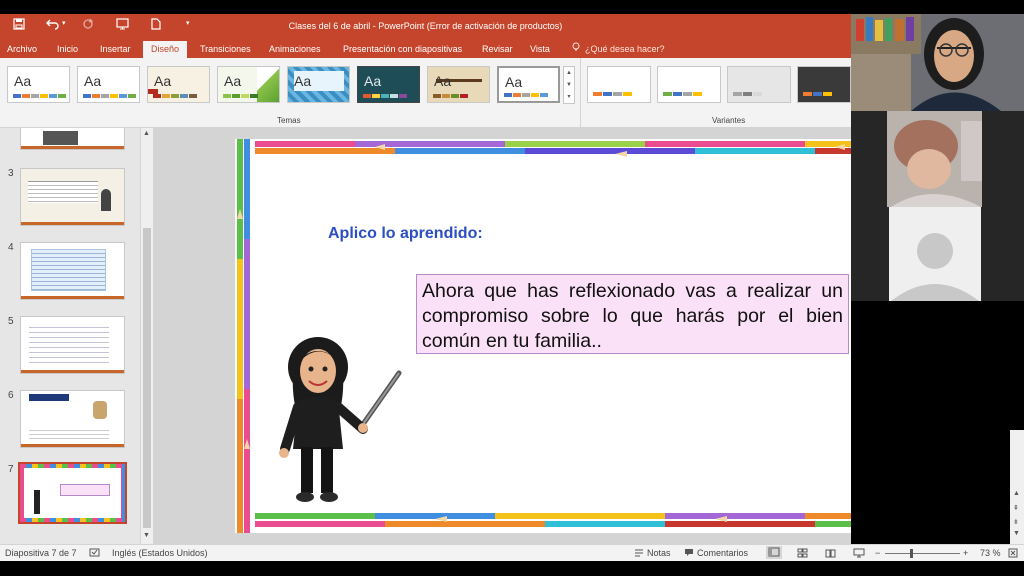 The width and height of the screenshot is (1024, 576). What do you see at coordinates (147, 378) in the screenshot?
I see `scroll-thumb` at bounding box center [147, 378].